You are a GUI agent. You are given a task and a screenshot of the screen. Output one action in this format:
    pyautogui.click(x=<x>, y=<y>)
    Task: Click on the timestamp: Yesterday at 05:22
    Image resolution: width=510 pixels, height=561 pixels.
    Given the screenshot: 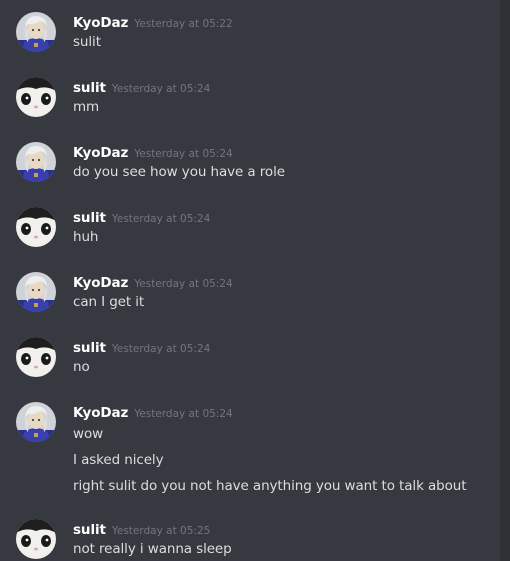 What is the action you would take?
    pyautogui.click(x=183, y=24)
    